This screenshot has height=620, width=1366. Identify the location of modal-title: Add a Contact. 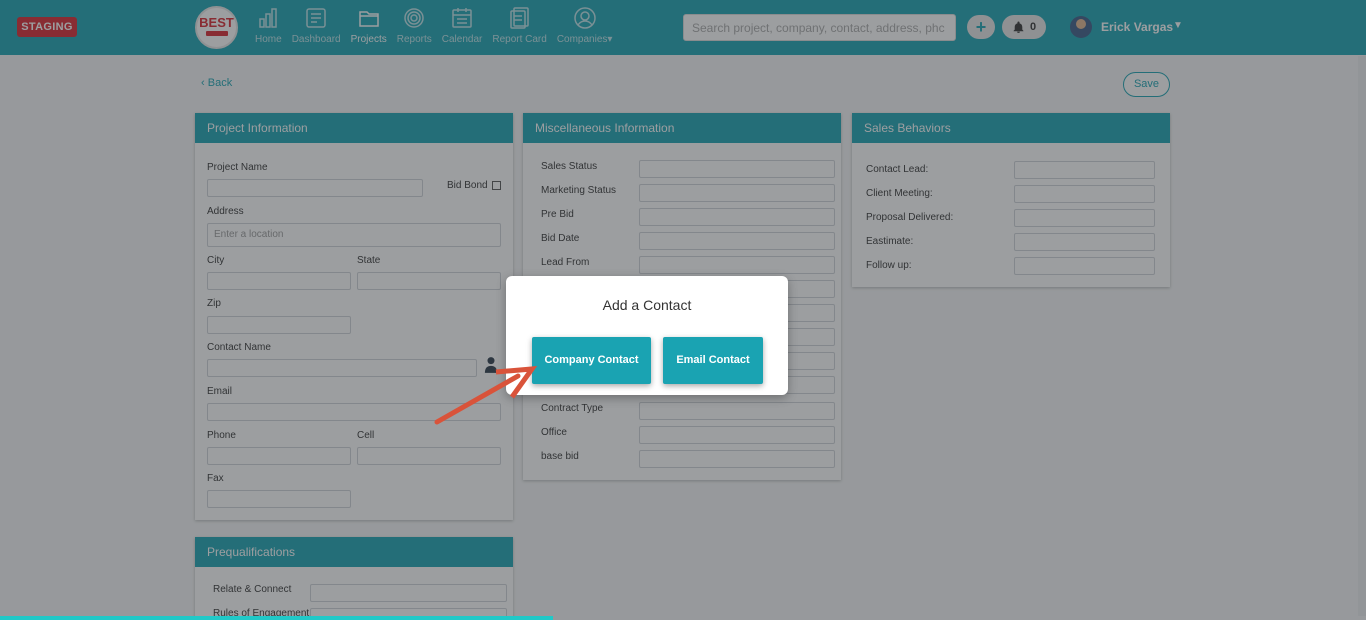
(647, 305).